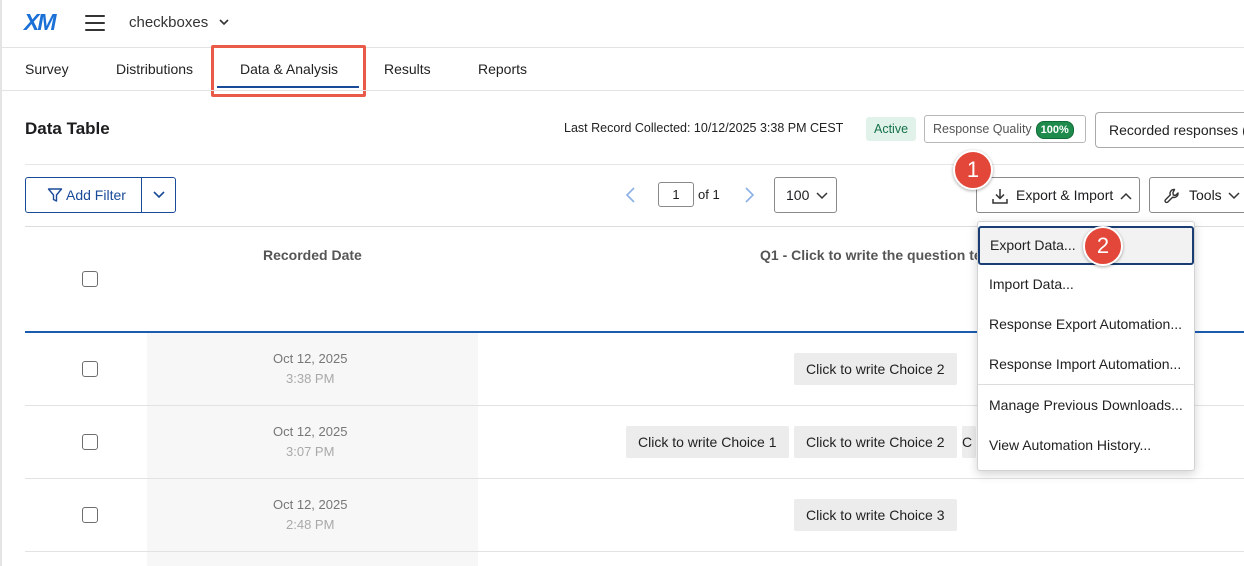  Describe the element at coordinates (973, 170) in the screenshot. I see `step-marker-1: 1` at that location.